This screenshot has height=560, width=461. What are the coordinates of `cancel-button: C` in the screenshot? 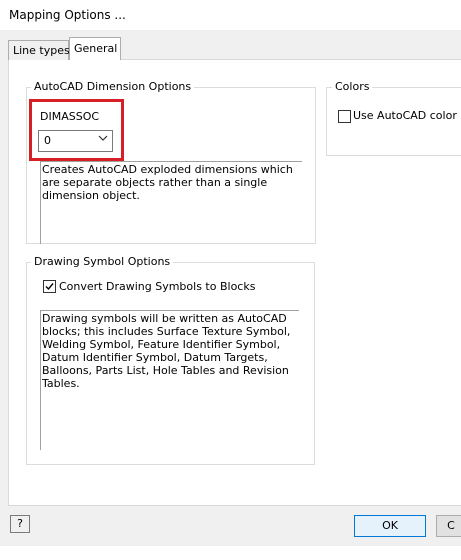 It's located at (448, 526).